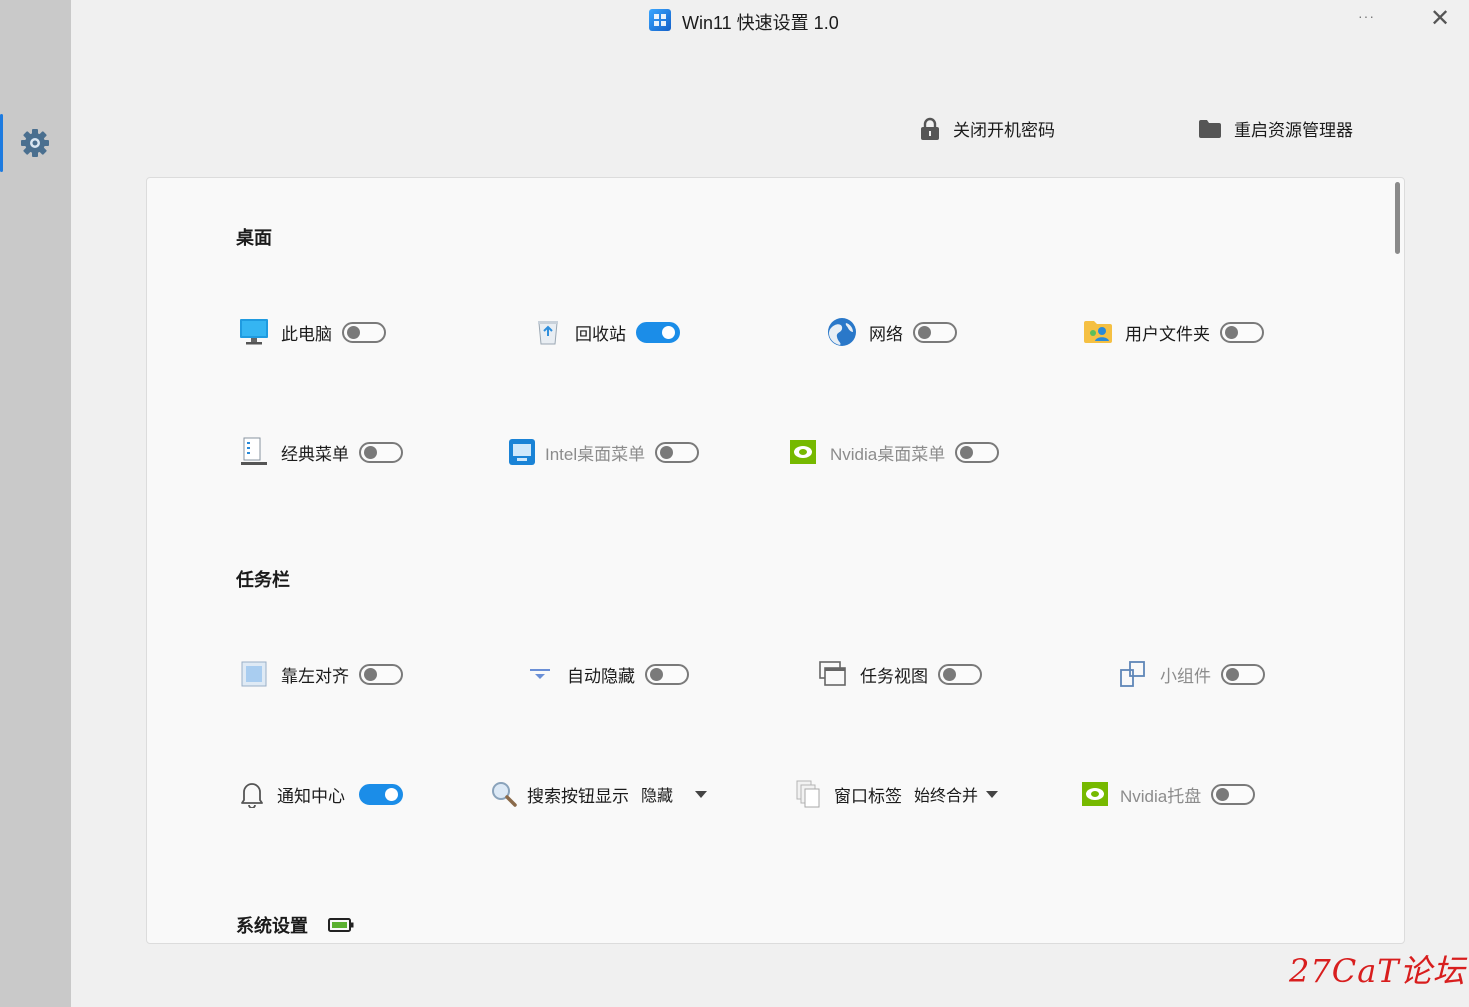  Describe the element at coordinates (35, 503) in the screenshot. I see `nav-sidebar` at that location.